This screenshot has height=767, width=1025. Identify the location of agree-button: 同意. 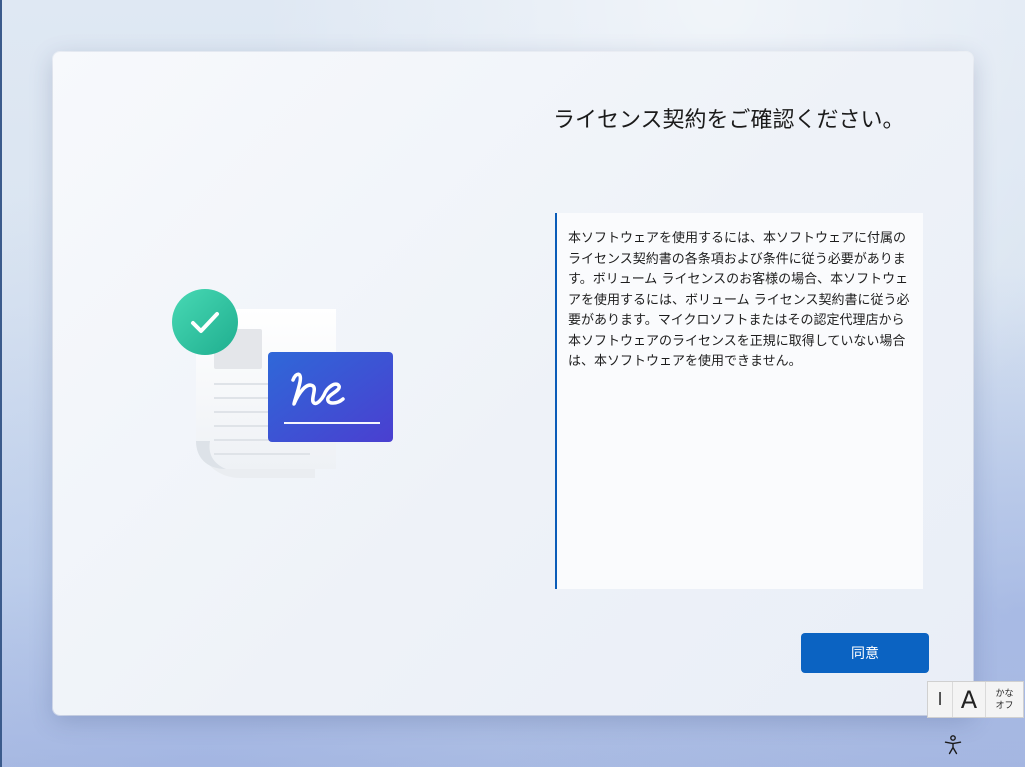
(865, 653).